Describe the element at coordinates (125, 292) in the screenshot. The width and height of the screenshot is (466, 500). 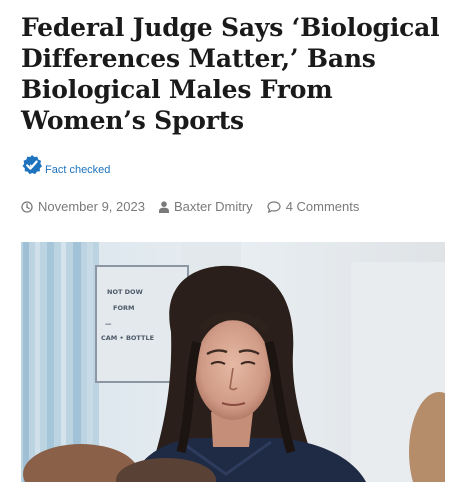
I see `sign-line-1: NOT DOW` at that location.